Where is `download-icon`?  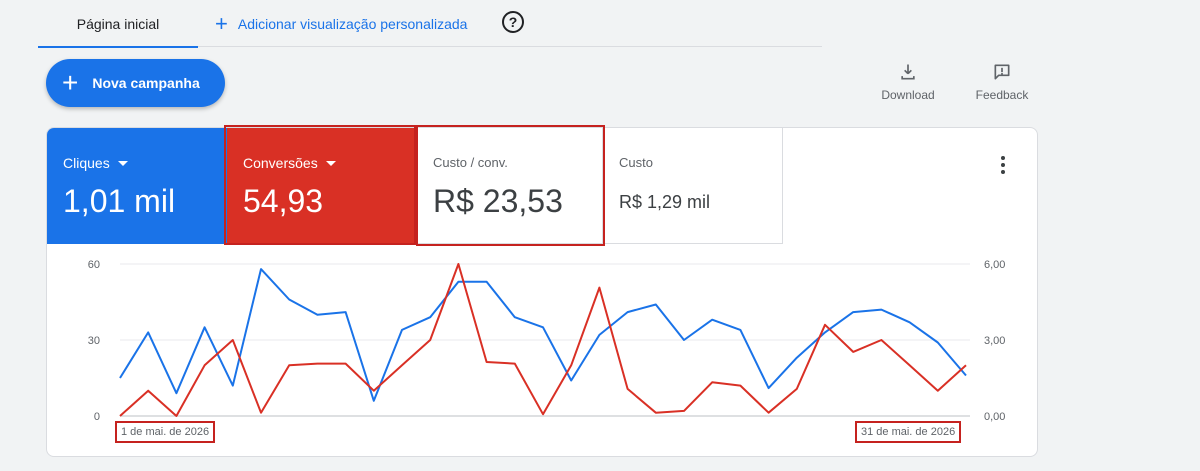
download-icon is located at coordinates (908, 72).